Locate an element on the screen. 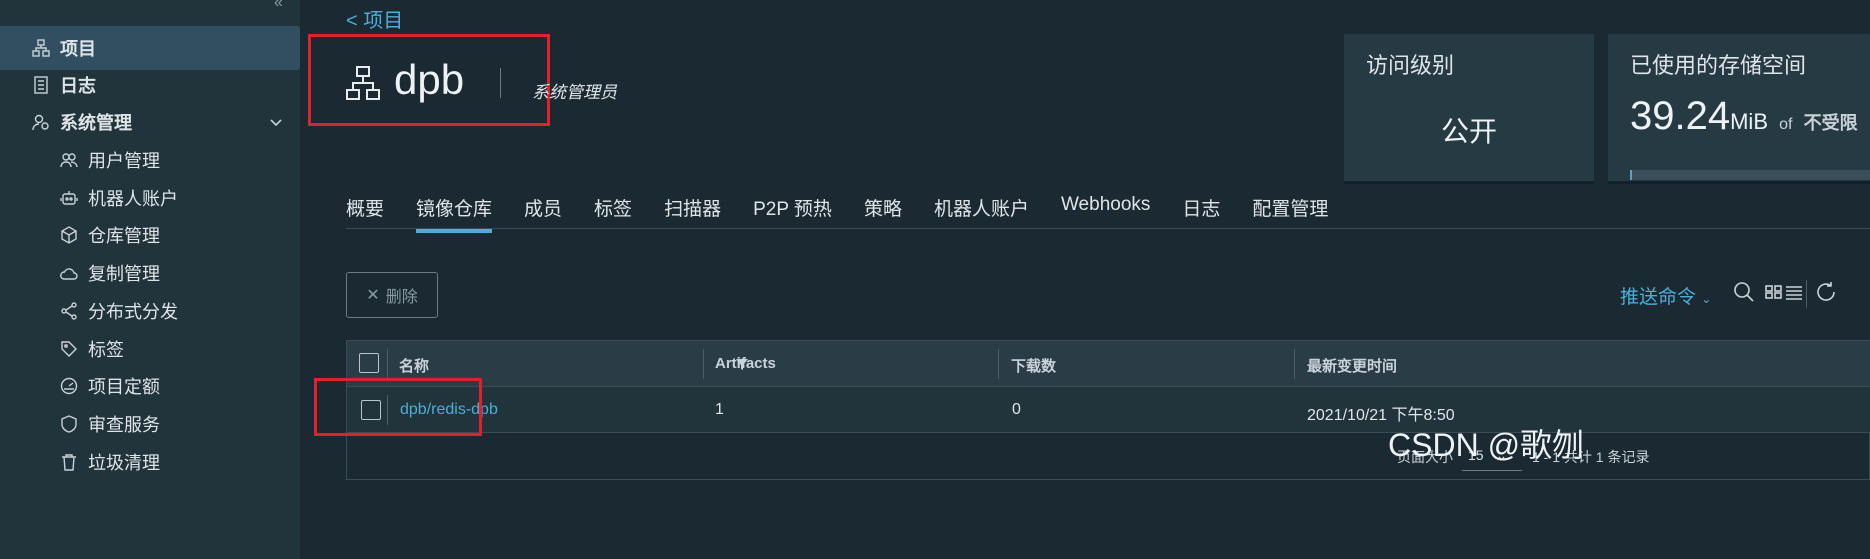 The image size is (1870, 559). close-icon: ✕ is located at coordinates (373, 295).